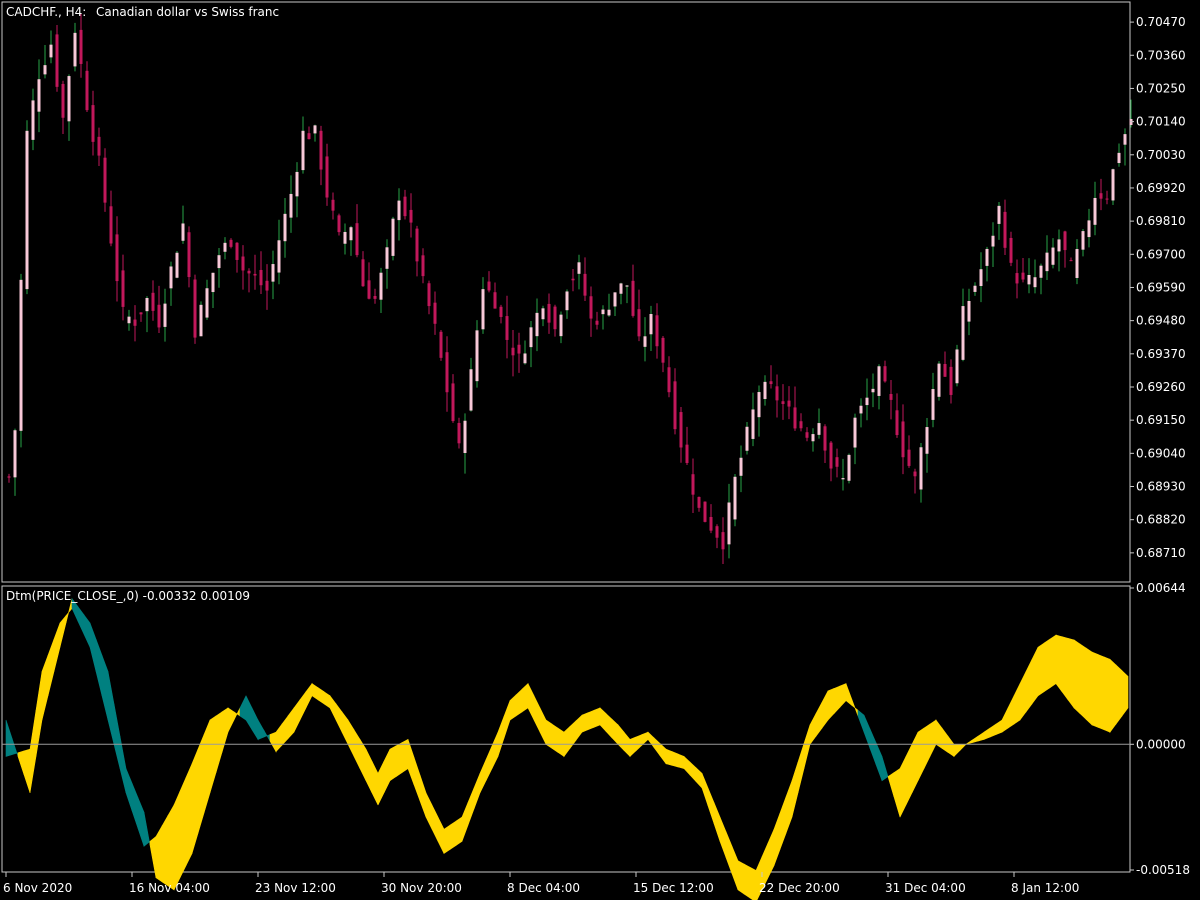 Image resolution: width=1200 pixels, height=900 pixels. I want to click on time-tick-label: 16 Nov 04:00, so click(169, 888).